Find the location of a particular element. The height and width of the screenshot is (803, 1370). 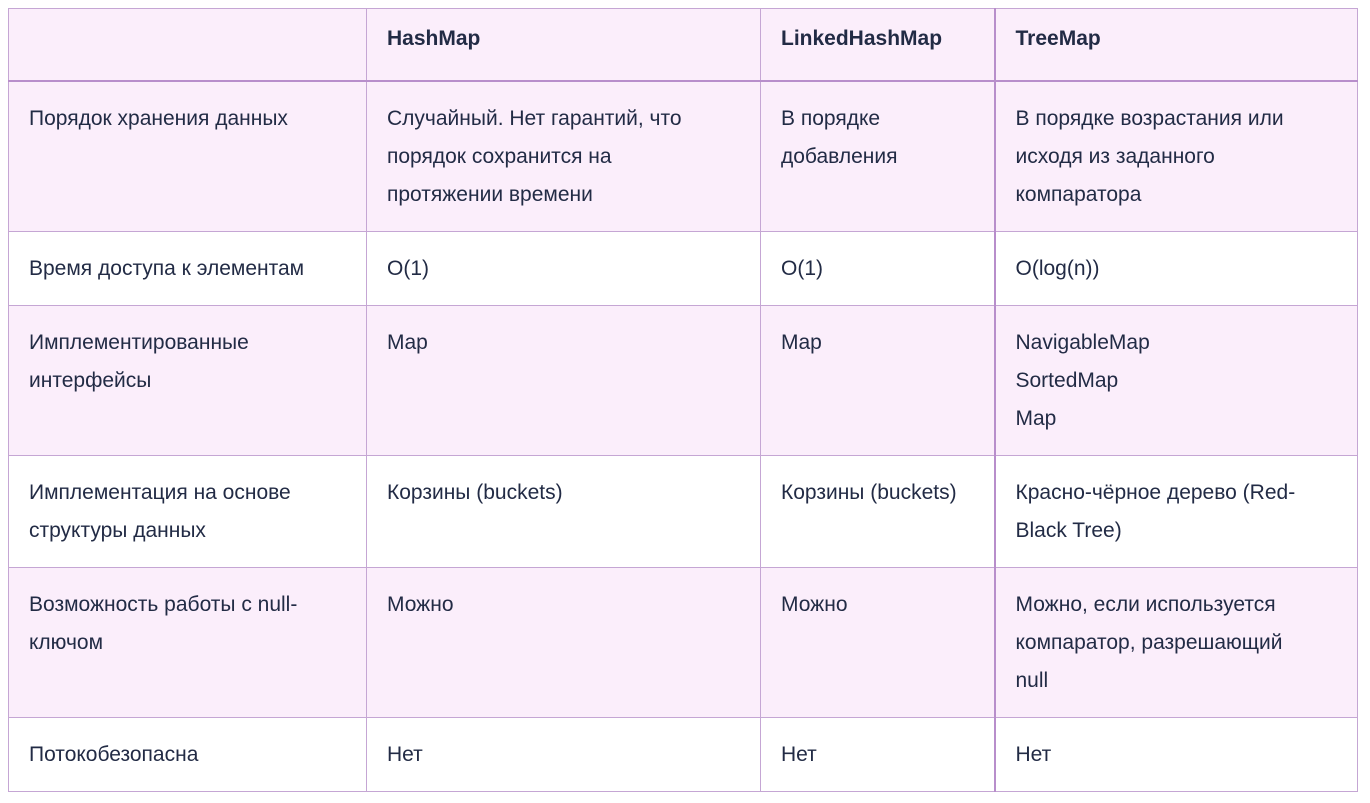

hashmap-cell: Map is located at coordinates (563, 380).